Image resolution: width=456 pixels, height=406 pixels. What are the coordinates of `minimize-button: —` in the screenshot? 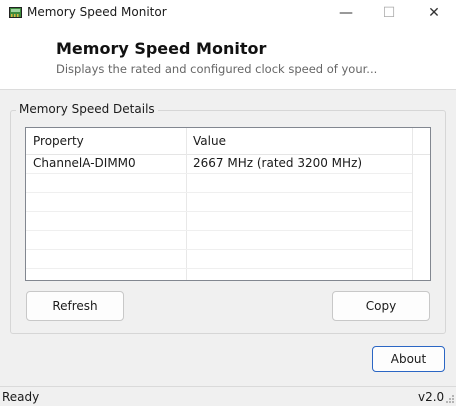 It's located at (346, 13).